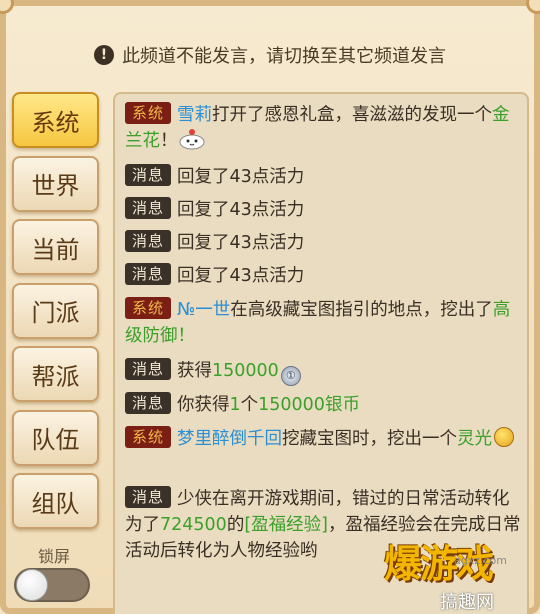  Describe the element at coordinates (32, 585) in the screenshot. I see `toggle-knob` at that location.